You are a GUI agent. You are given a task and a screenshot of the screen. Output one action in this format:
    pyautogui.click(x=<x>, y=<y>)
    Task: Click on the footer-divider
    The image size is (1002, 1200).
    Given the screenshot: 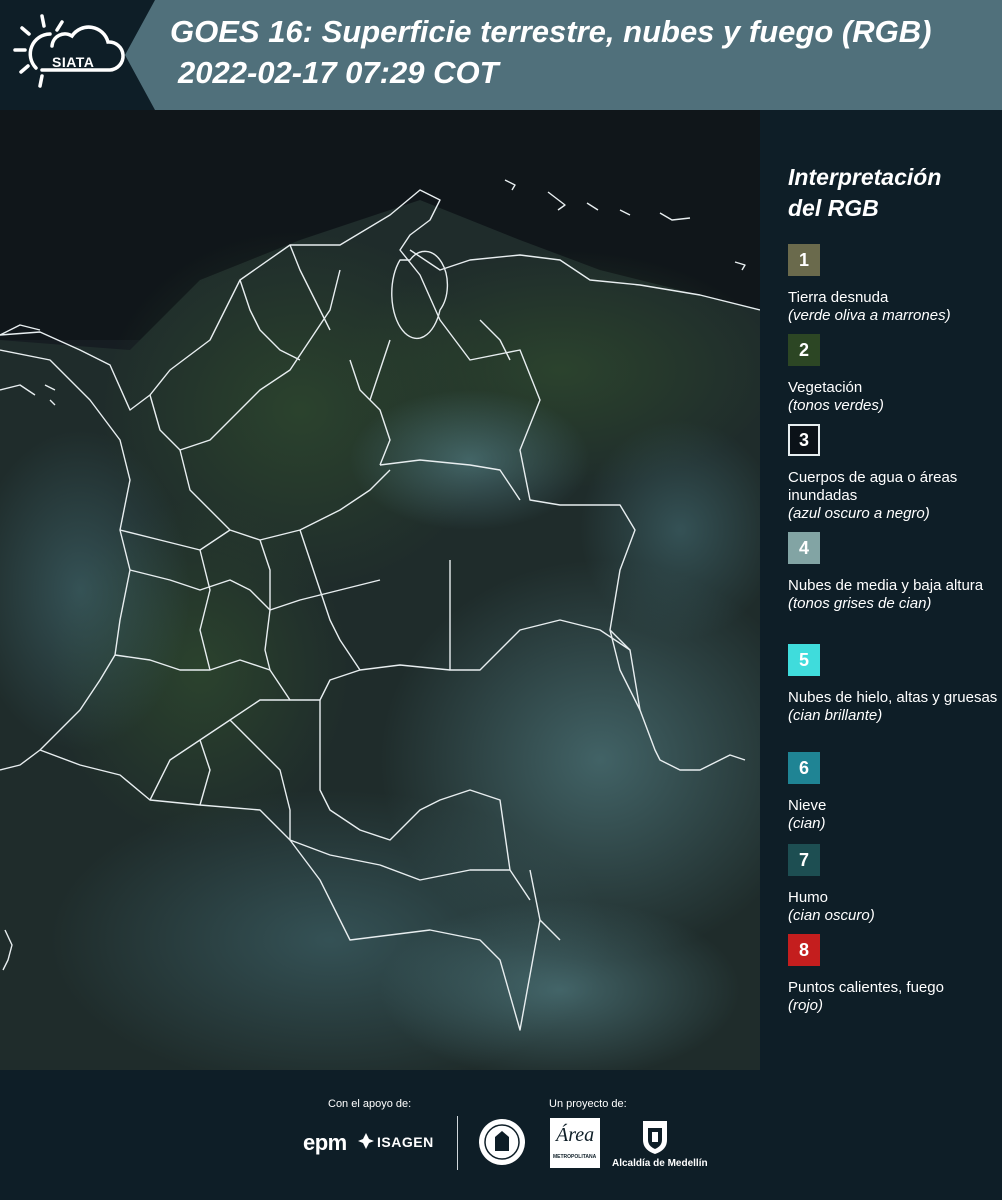 What is the action you would take?
    pyautogui.click(x=457, y=1143)
    